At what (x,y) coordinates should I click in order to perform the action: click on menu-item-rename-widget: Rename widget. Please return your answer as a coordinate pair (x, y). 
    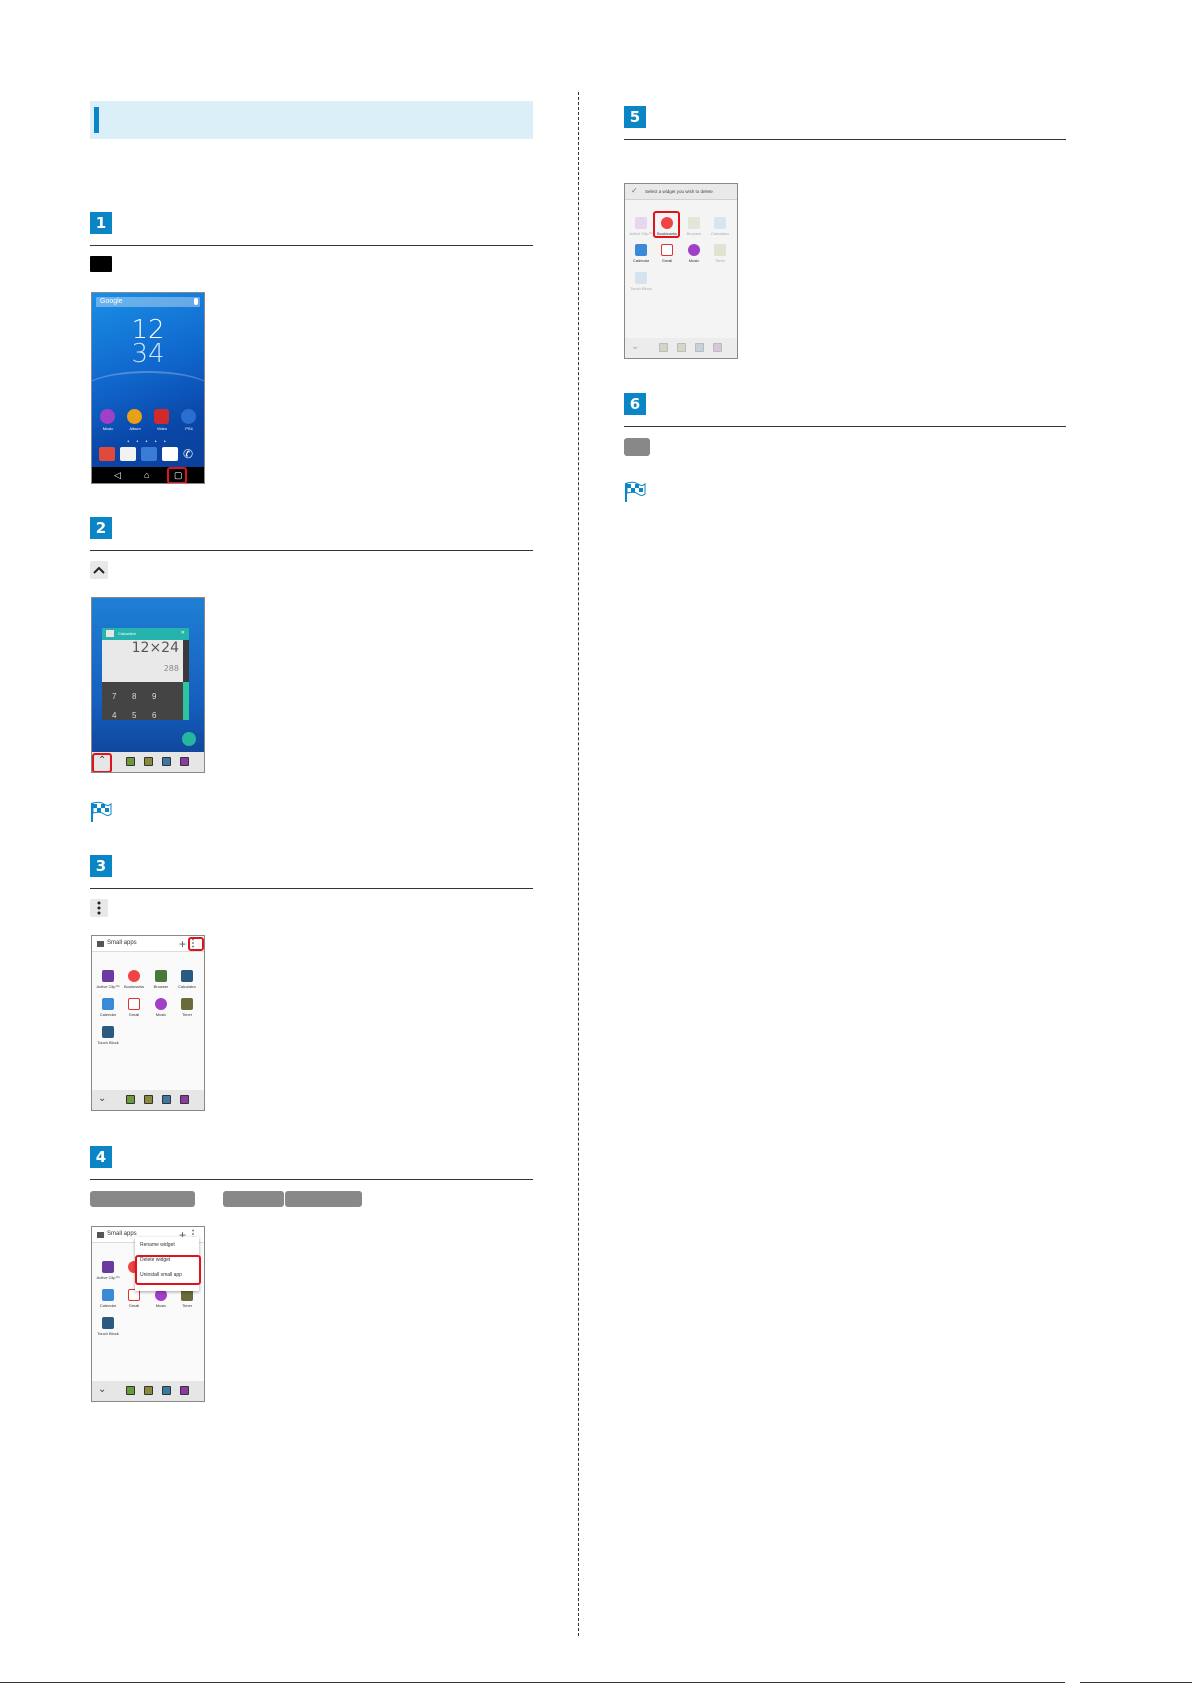
    Looking at the image, I should click on (157, 1245).